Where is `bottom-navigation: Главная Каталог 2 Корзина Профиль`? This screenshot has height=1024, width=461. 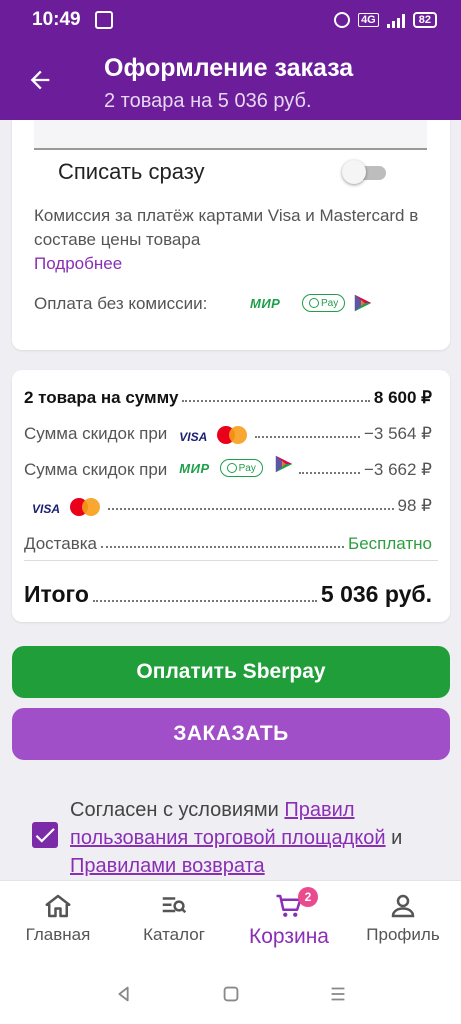 bottom-navigation: Главная Каталог 2 Корзина Профиль is located at coordinates (230, 922).